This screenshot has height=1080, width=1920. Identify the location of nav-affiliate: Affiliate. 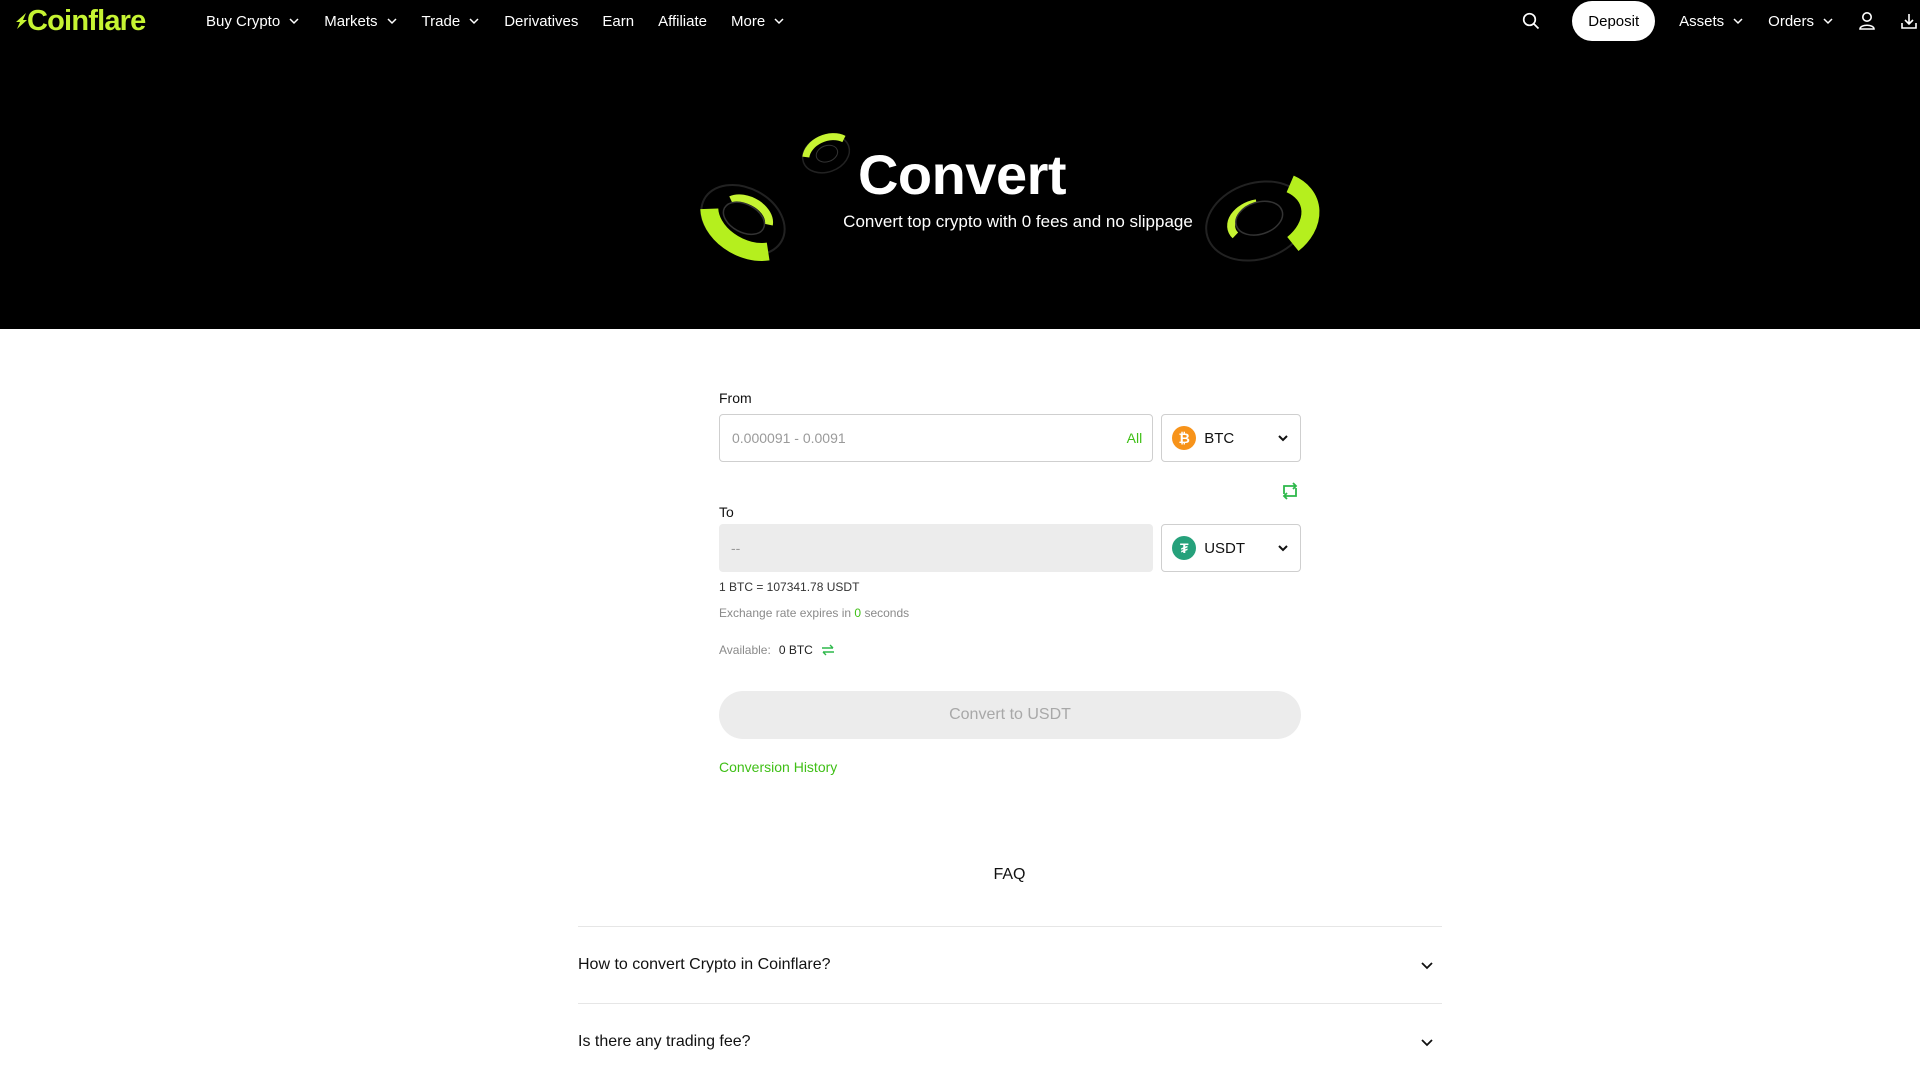
(682, 21).